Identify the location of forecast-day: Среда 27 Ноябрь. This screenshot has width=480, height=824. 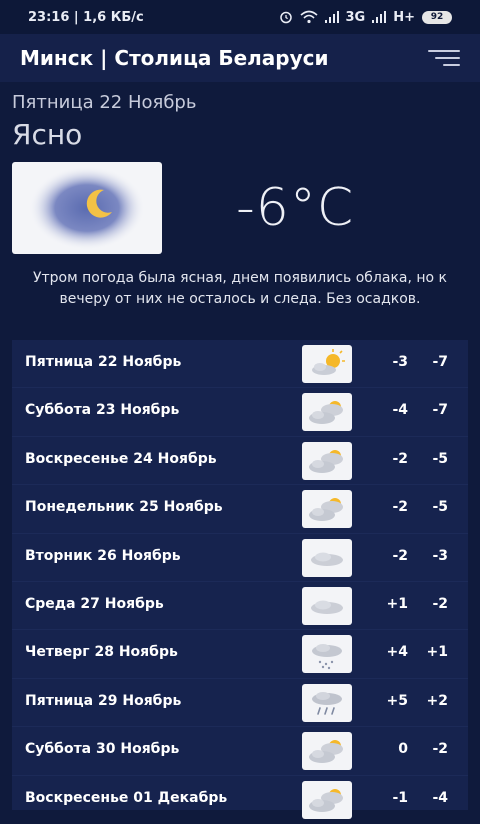
(94, 603).